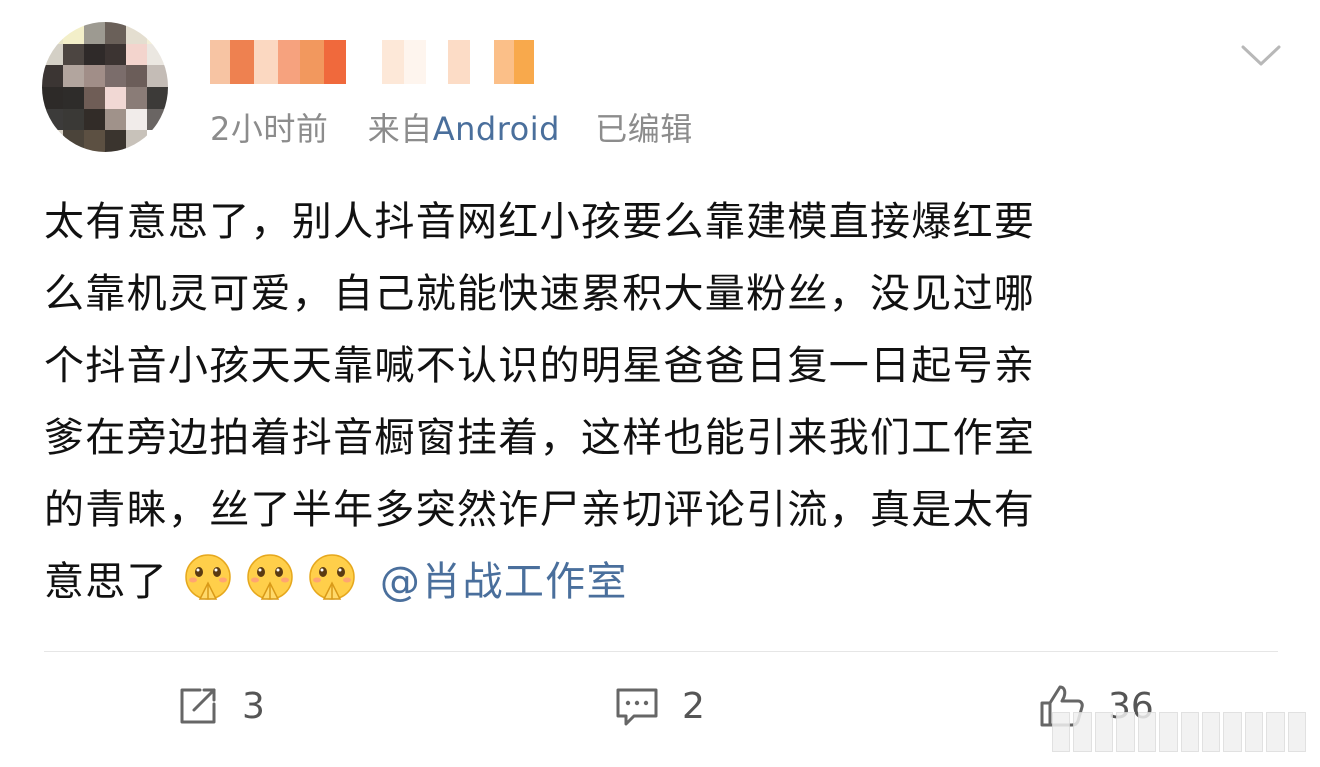 The height and width of the screenshot is (767, 1320). What do you see at coordinates (106, 582) in the screenshot?
I see `post-line-text: 意思了` at bounding box center [106, 582].